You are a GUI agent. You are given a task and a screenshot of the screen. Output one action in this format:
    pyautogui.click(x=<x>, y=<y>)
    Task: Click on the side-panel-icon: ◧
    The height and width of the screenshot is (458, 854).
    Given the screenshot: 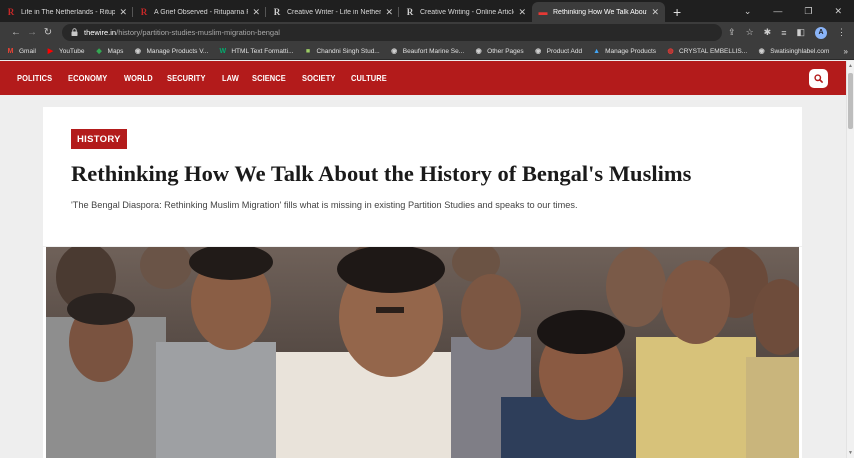 What is the action you would take?
    pyautogui.click(x=800, y=32)
    